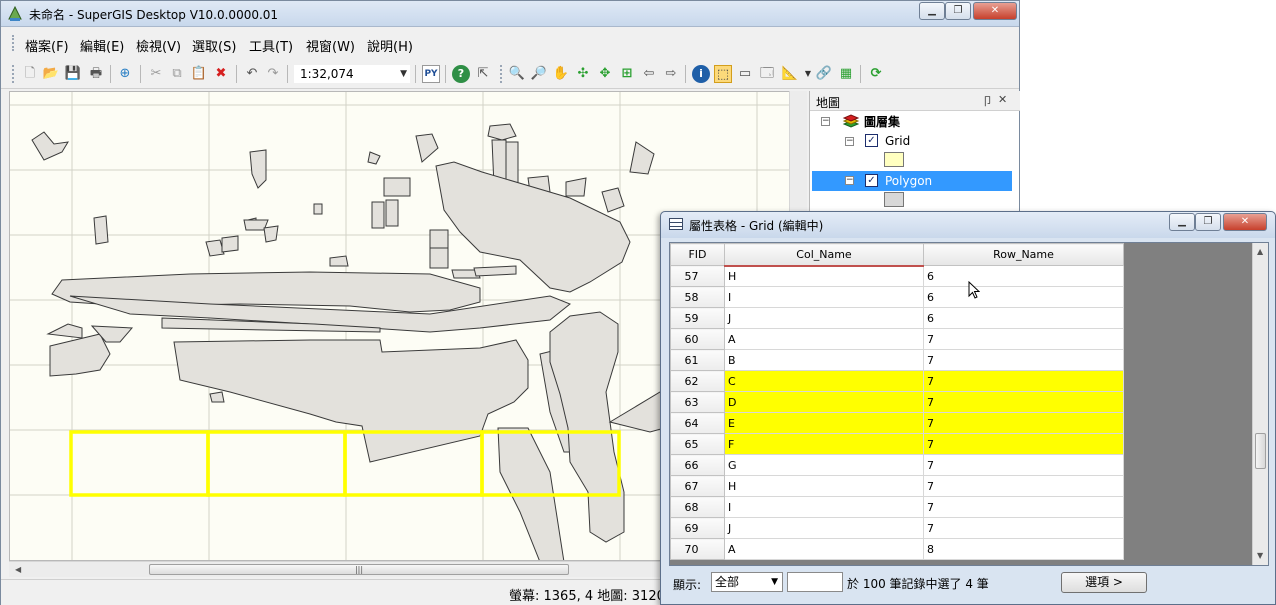 Image resolution: width=1276 pixels, height=605 pixels. What do you see at coordinates (882, 121) in the screenshot?
I see `layer-group-label: 圖層集` at bounding box center [882, 121].